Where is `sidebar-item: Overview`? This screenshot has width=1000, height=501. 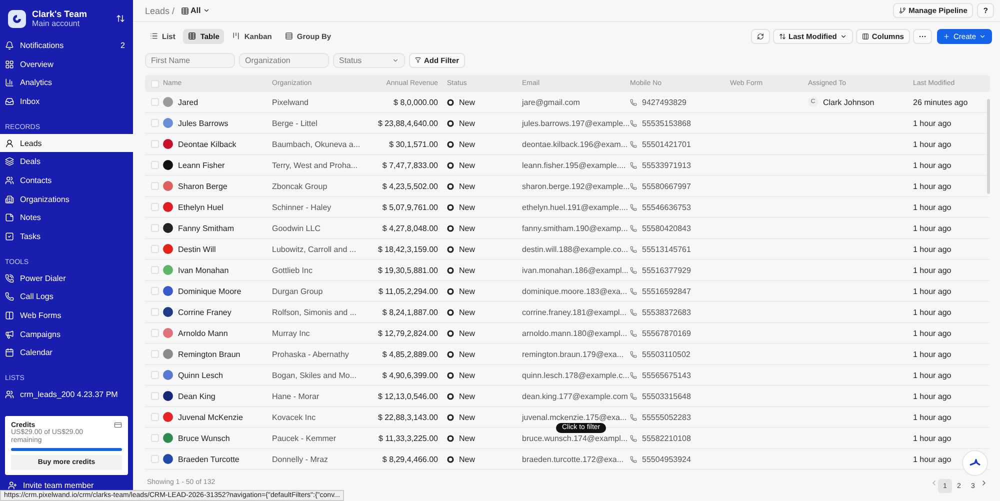 sidebar-item: Overview is located at coordinates (66, 64).